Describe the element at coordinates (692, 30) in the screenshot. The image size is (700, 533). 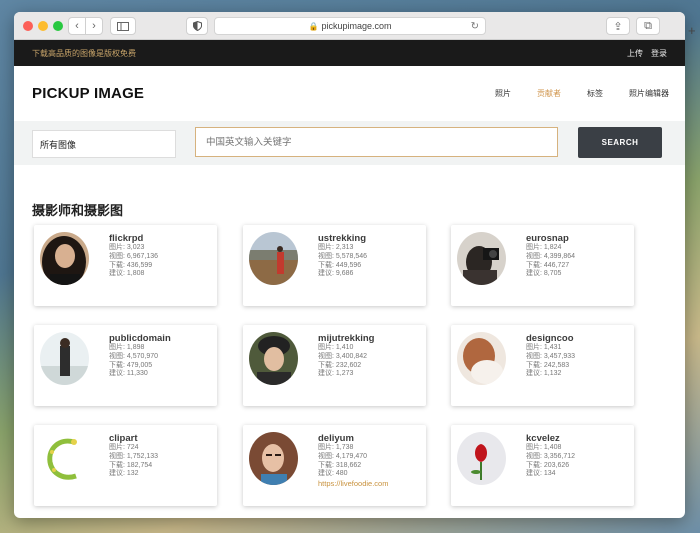
I see `new-tab-button: +` at that location.